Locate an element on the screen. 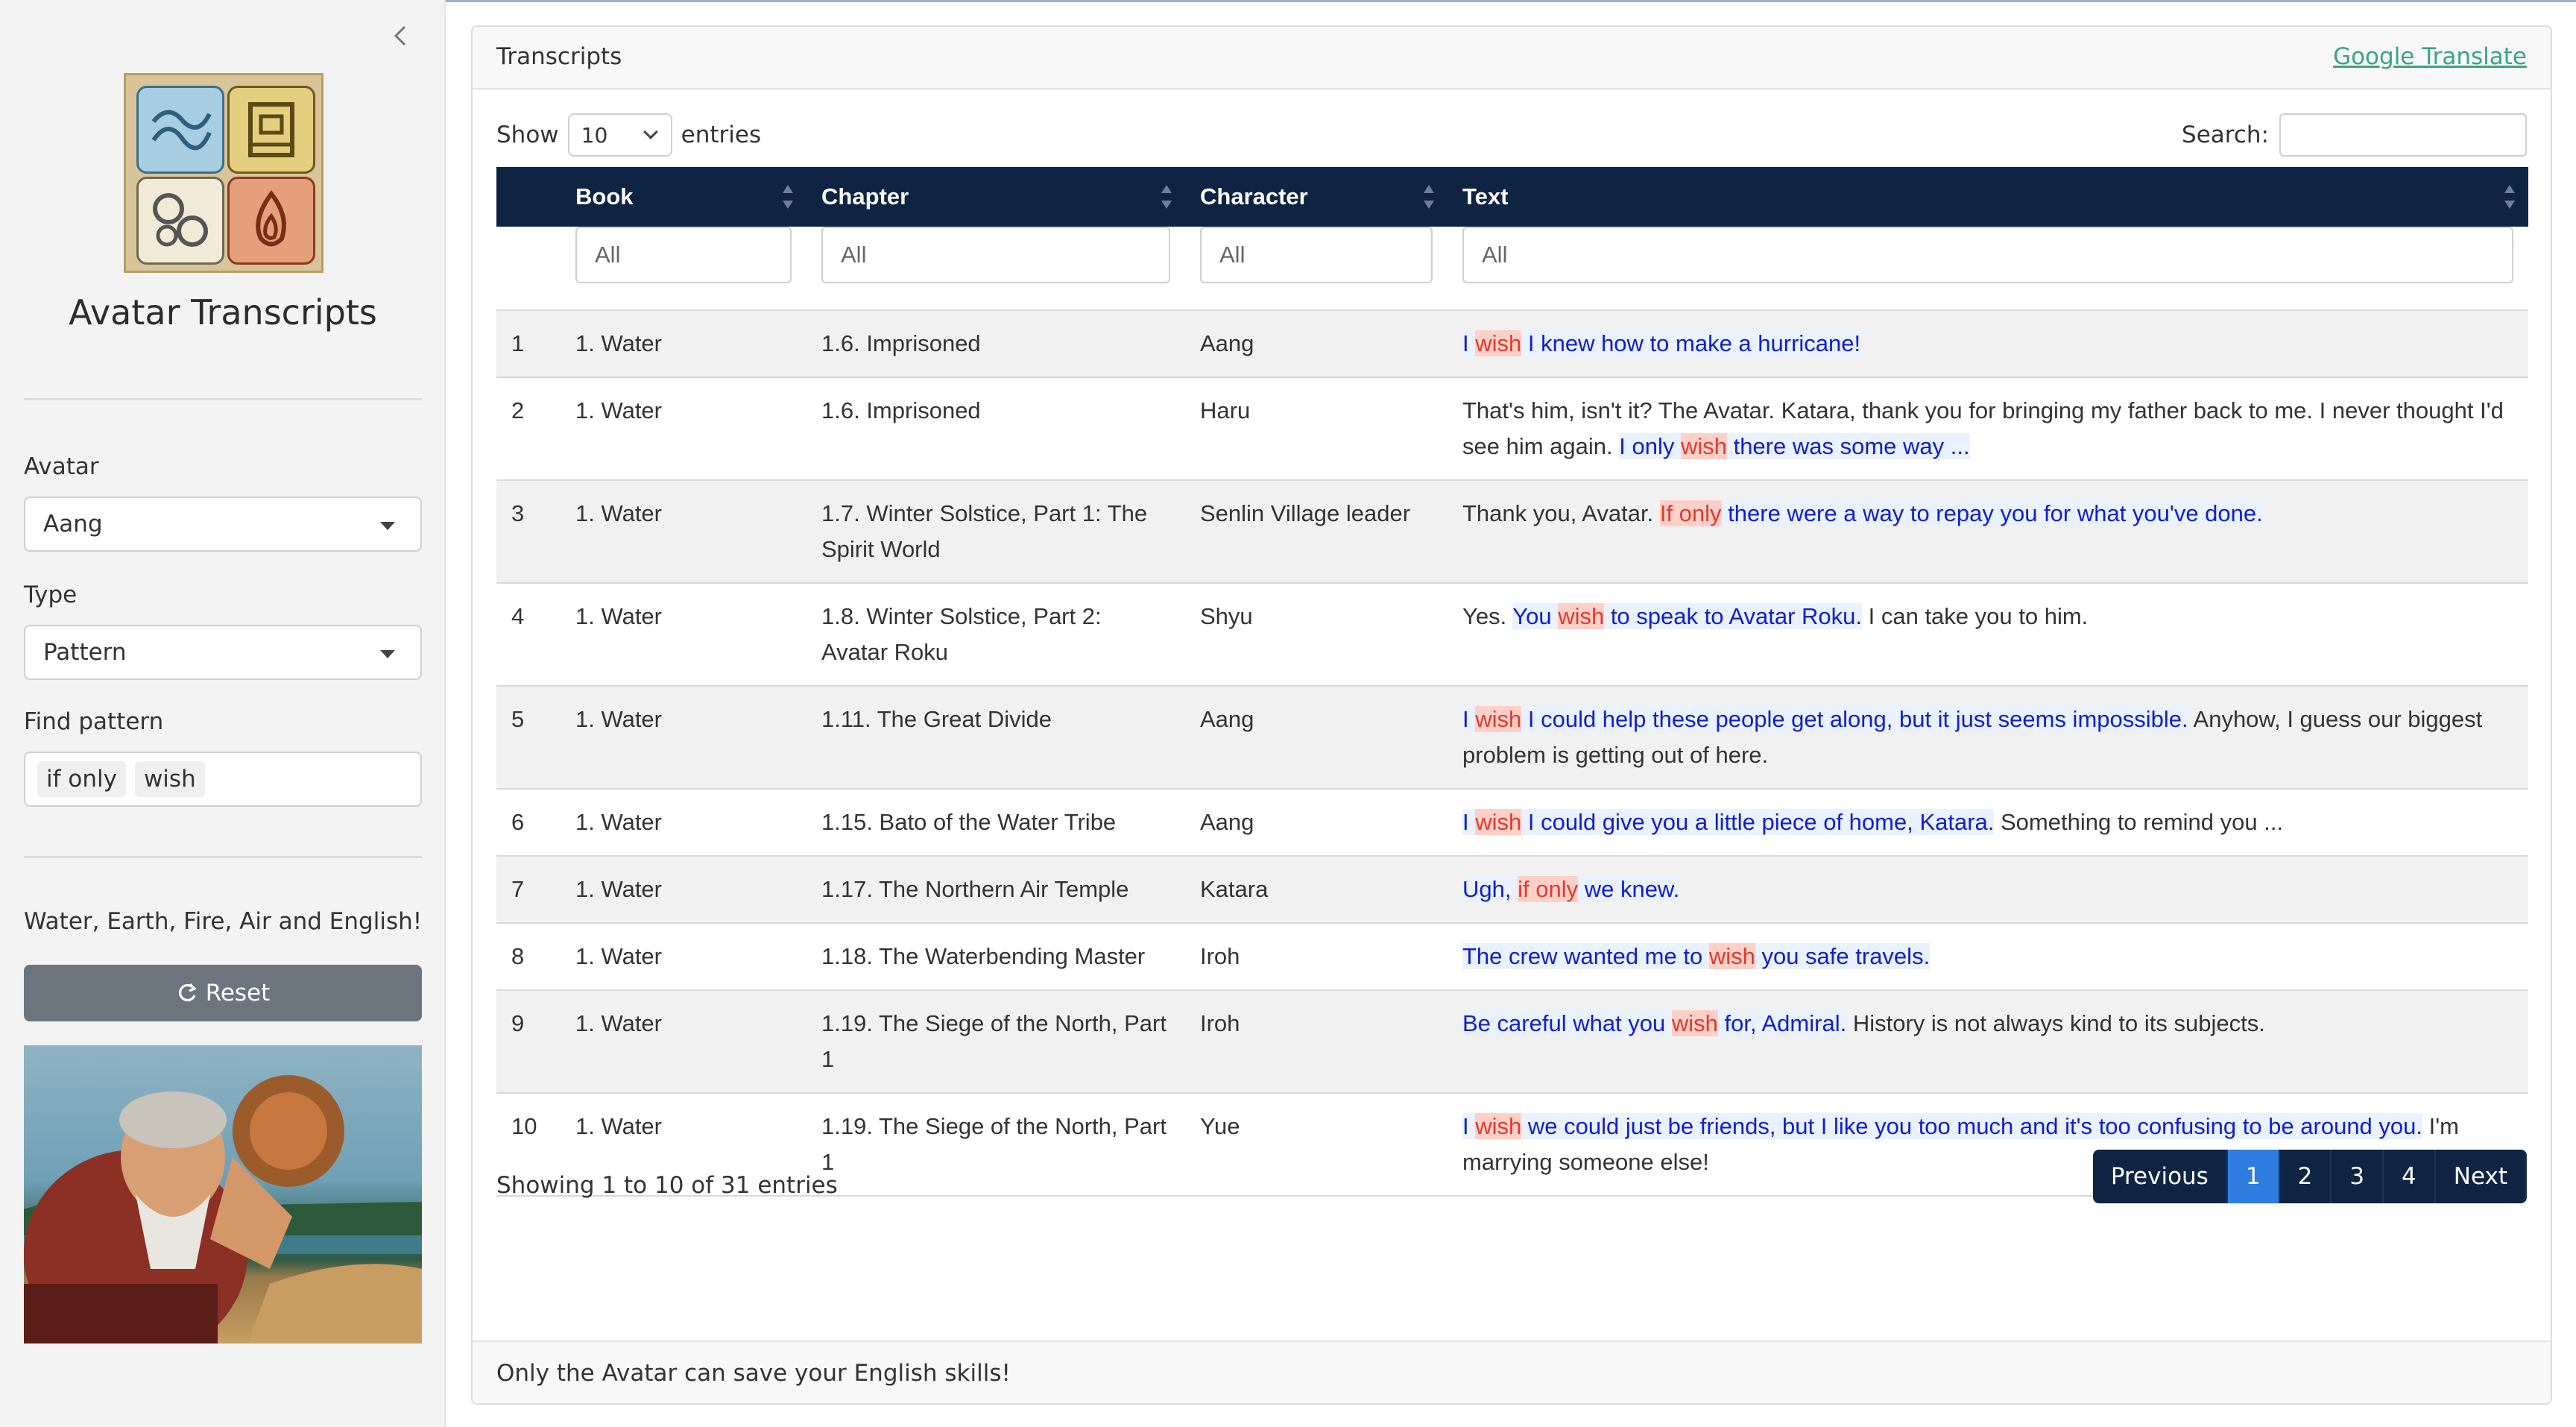 Image resolution: width=2576 pixels, height=1427 pixels. row-index: 4 is located at coordinates (528, 635).